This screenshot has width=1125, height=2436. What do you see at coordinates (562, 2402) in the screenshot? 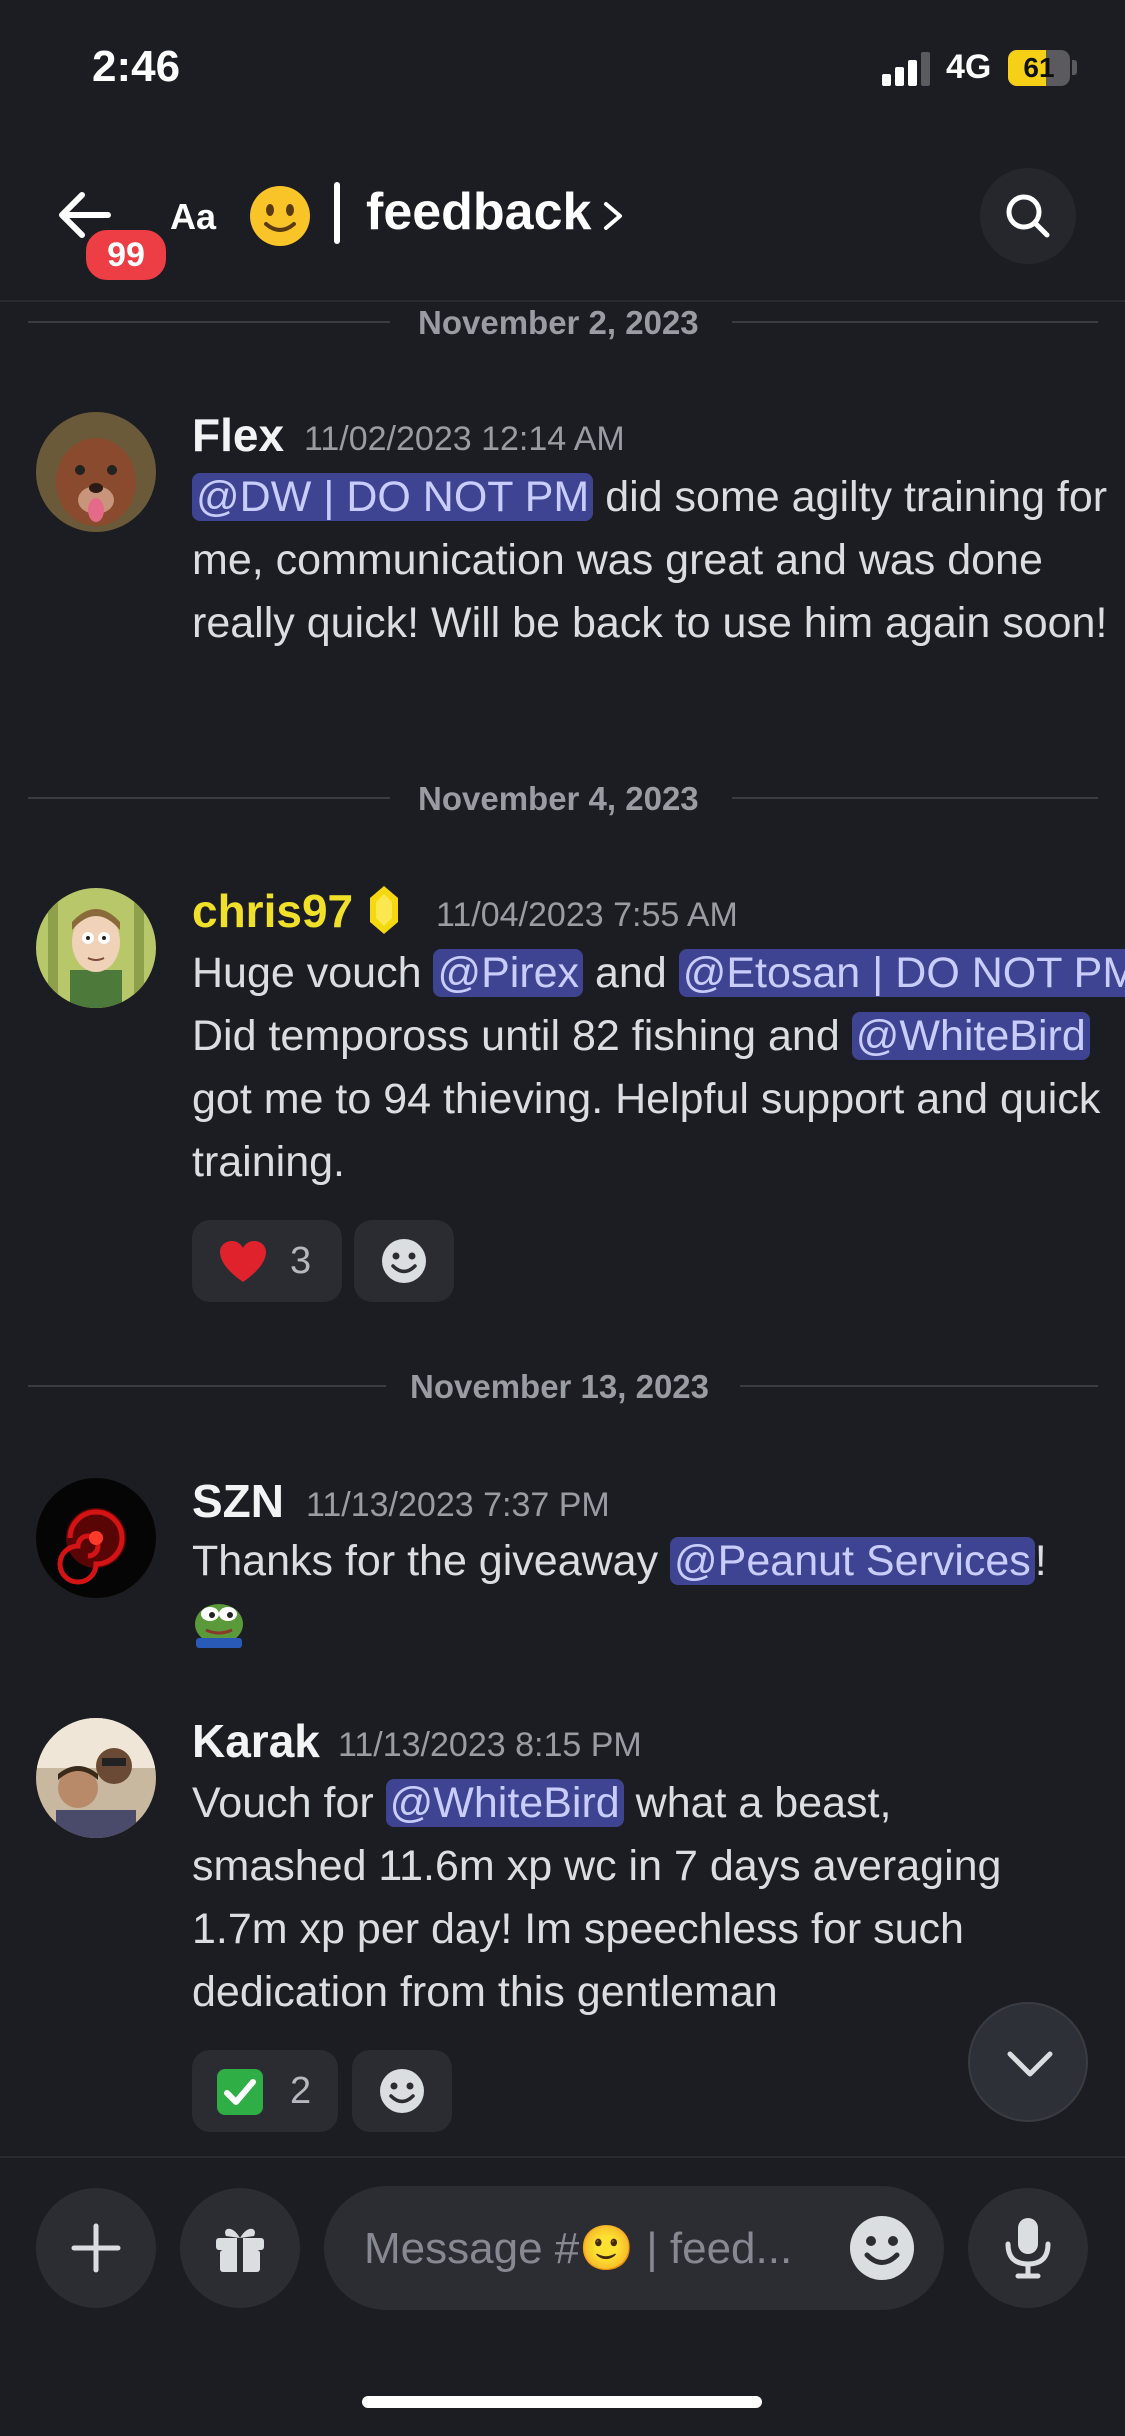
I see `home-indicator` at bounding box center [562, 2402].